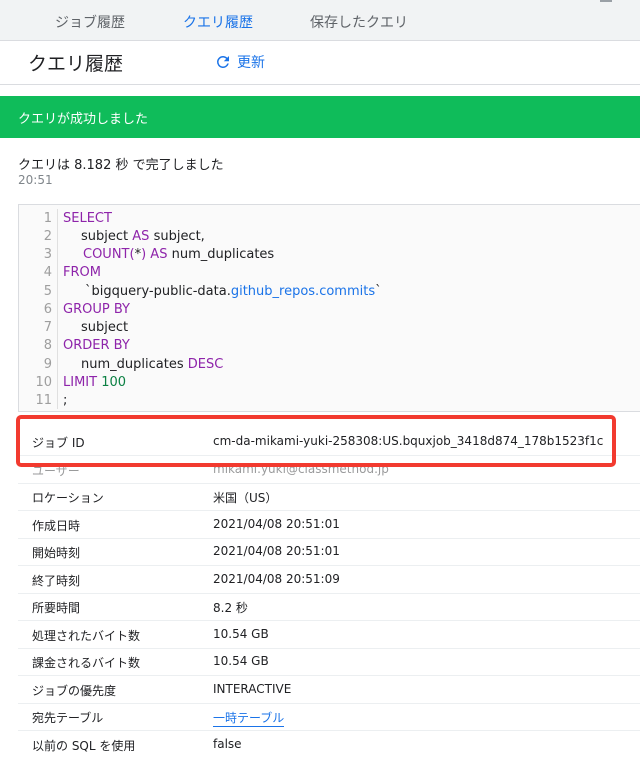 Image resolution: width=640 pixels, height=773 pixels. I want to click on line-number-gutter: 1 2 3 4 5 6 7 8 9 10 11, so click(38, 309).